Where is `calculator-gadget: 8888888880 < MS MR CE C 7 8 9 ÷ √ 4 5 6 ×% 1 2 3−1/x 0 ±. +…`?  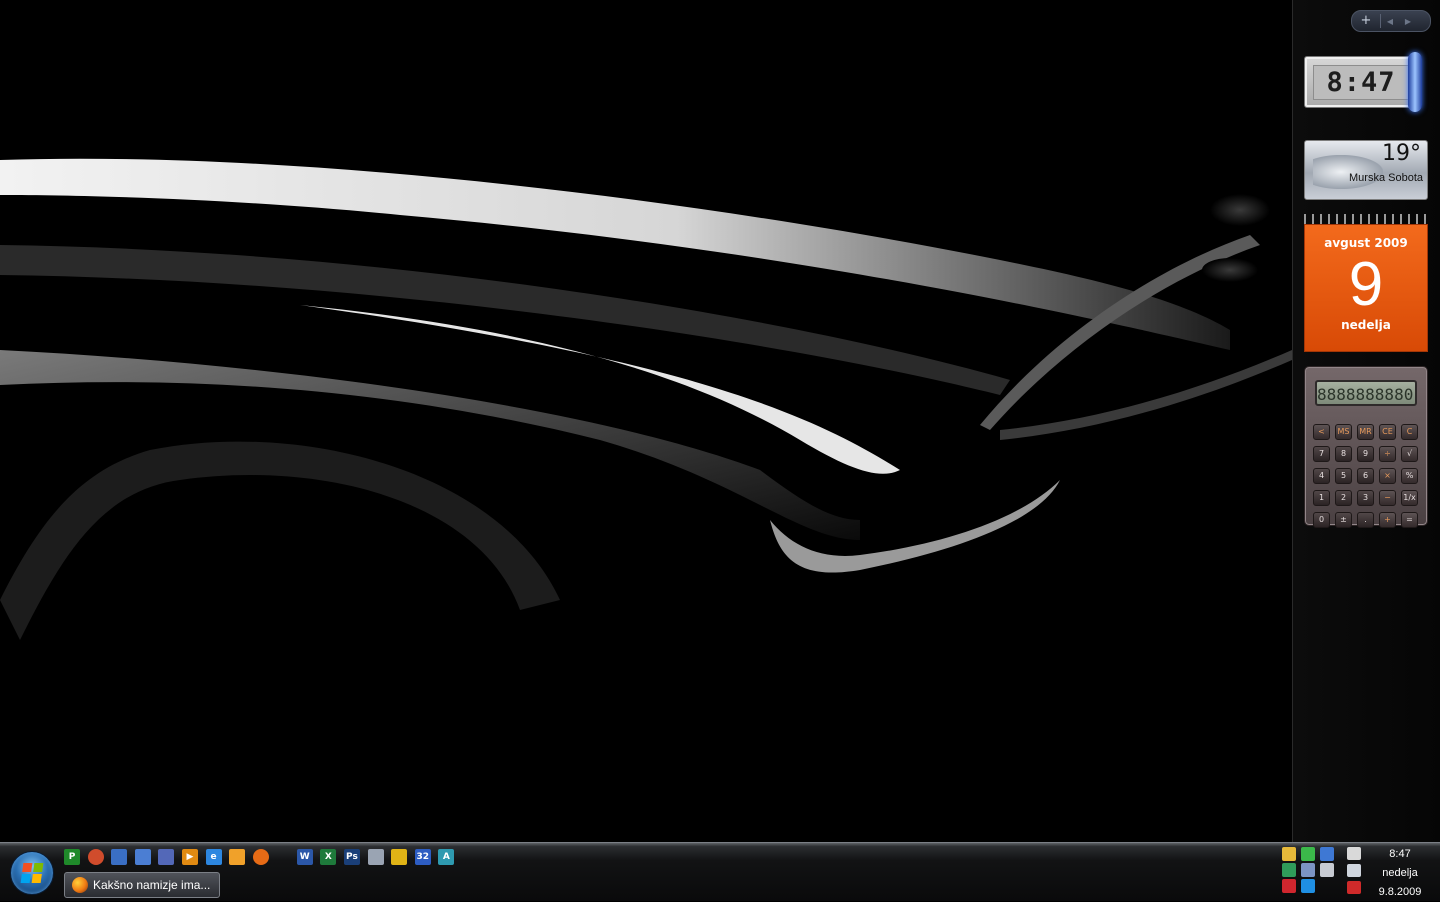 calculator-gadget: 8888888880 < MS MR CE C 7 8 9 ÷ √ 4 5 6 ×% 1 2 3−1/x 0 ±. +… is located at coordinates (1366, 447).